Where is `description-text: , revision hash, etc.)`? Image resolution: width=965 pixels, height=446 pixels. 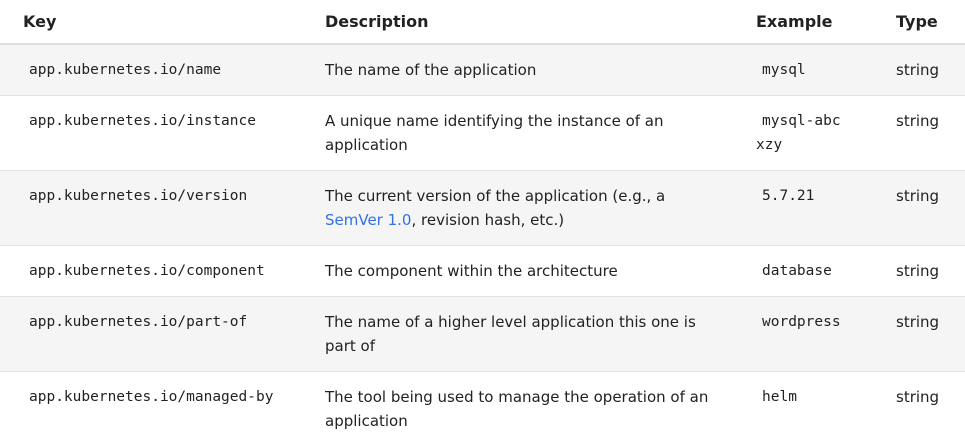
description-text: , revision hash, etc.) is located at coordinates (487, 220).